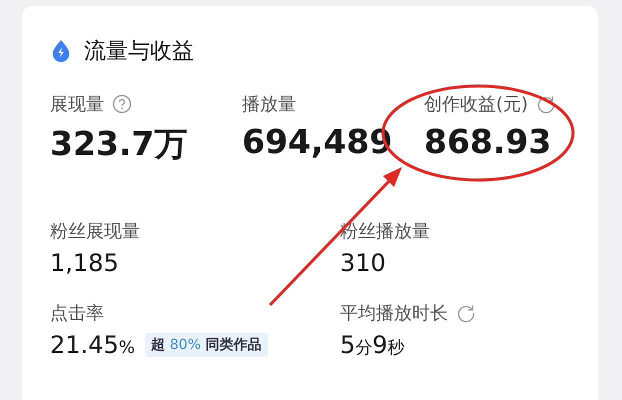 This screenshot has height=400, width=622. Describe the element at coordinates (95, 231) in the screenshot. I see `metric-label: 粉丝展现量` at that location.